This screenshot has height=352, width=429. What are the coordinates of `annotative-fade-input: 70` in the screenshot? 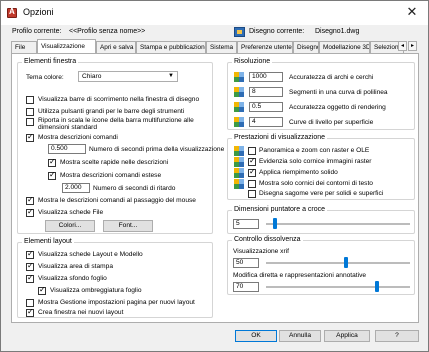 It's located at (246, 287).